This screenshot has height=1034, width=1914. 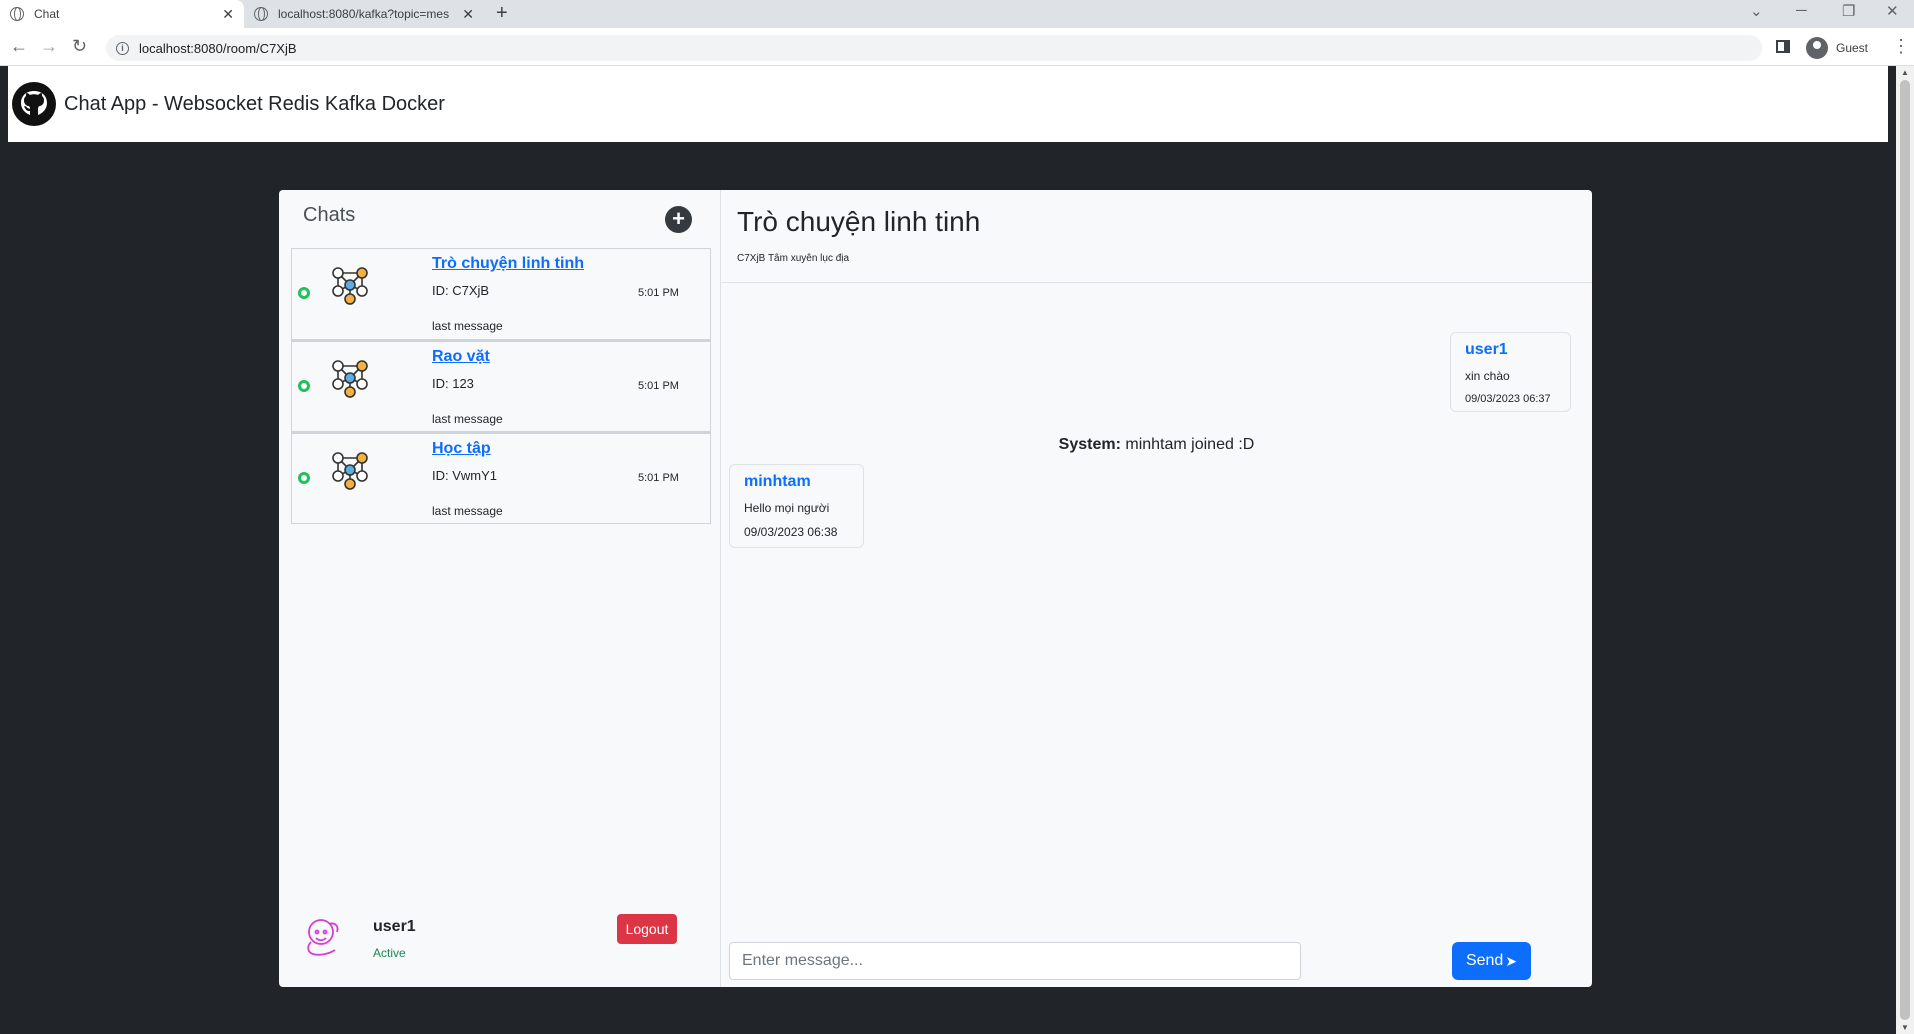 What do you see at coordinates (218, 48) in the screenshot?
I see `address-url: localhost:8080/room/C7XjB` at bounding box center [218, 48].